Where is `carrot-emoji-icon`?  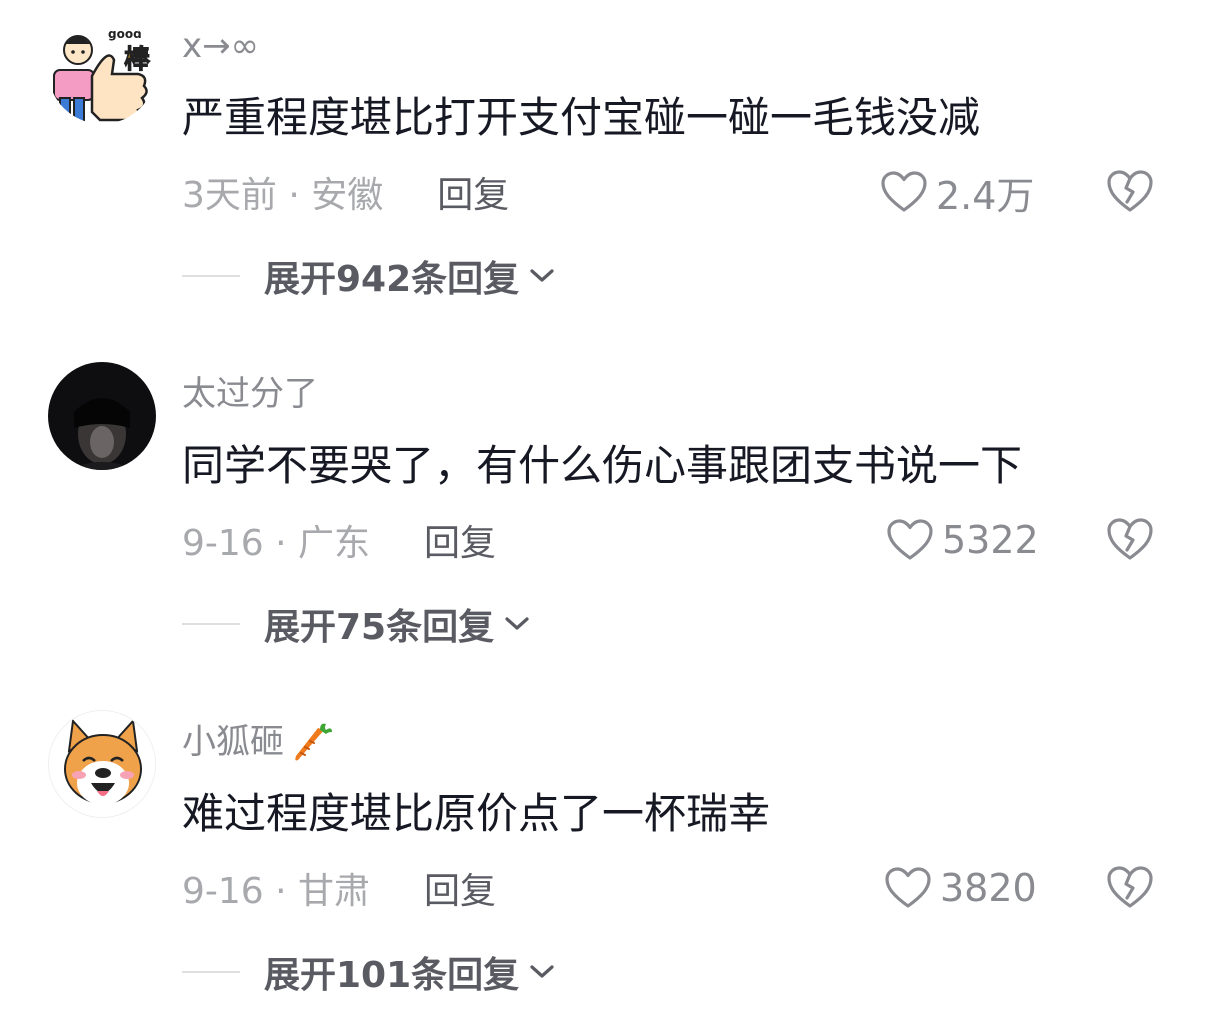
carrot-emoji-icon is located at coordinates (312, 742).